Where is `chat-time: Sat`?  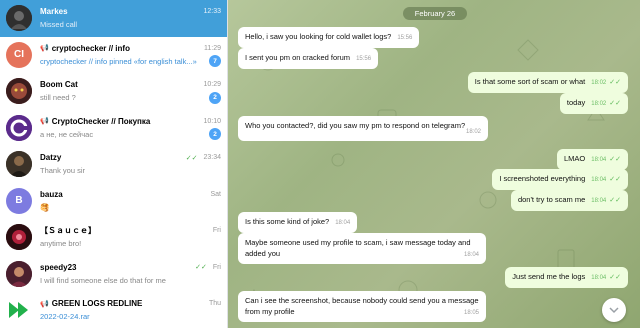
chat-time: Sat is located at coordinates (215, 194).